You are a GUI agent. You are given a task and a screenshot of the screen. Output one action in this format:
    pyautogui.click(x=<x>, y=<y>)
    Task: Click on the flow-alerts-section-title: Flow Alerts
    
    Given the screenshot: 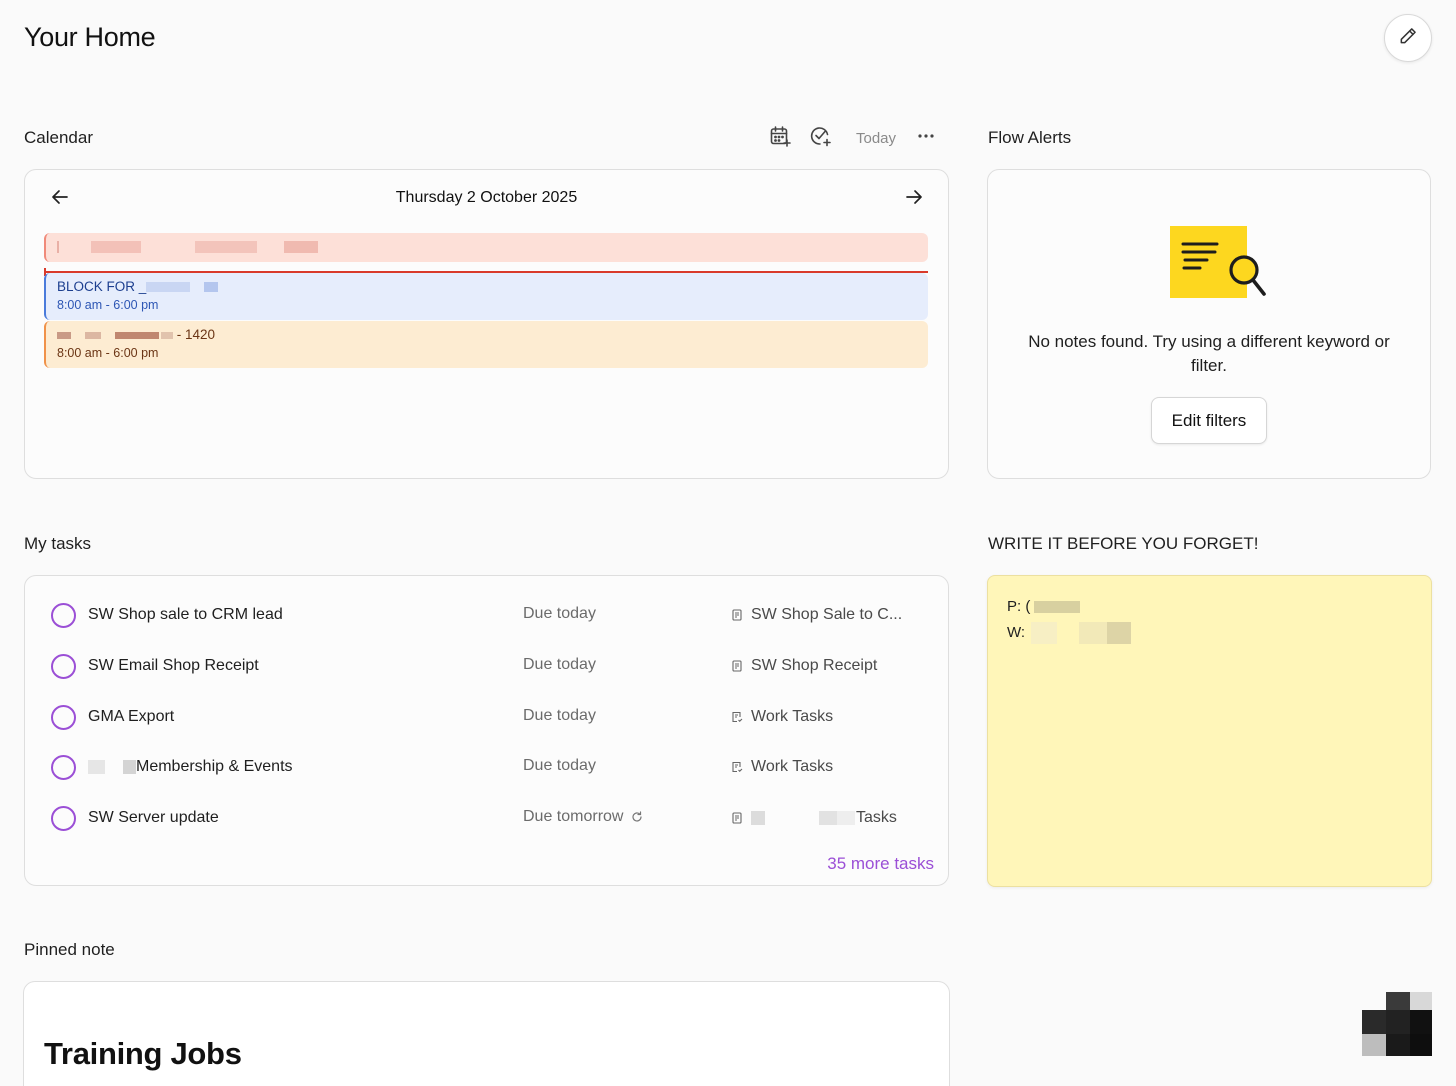 What is the action you would take?
    pyautogui.click(x=1030, y=137)
    